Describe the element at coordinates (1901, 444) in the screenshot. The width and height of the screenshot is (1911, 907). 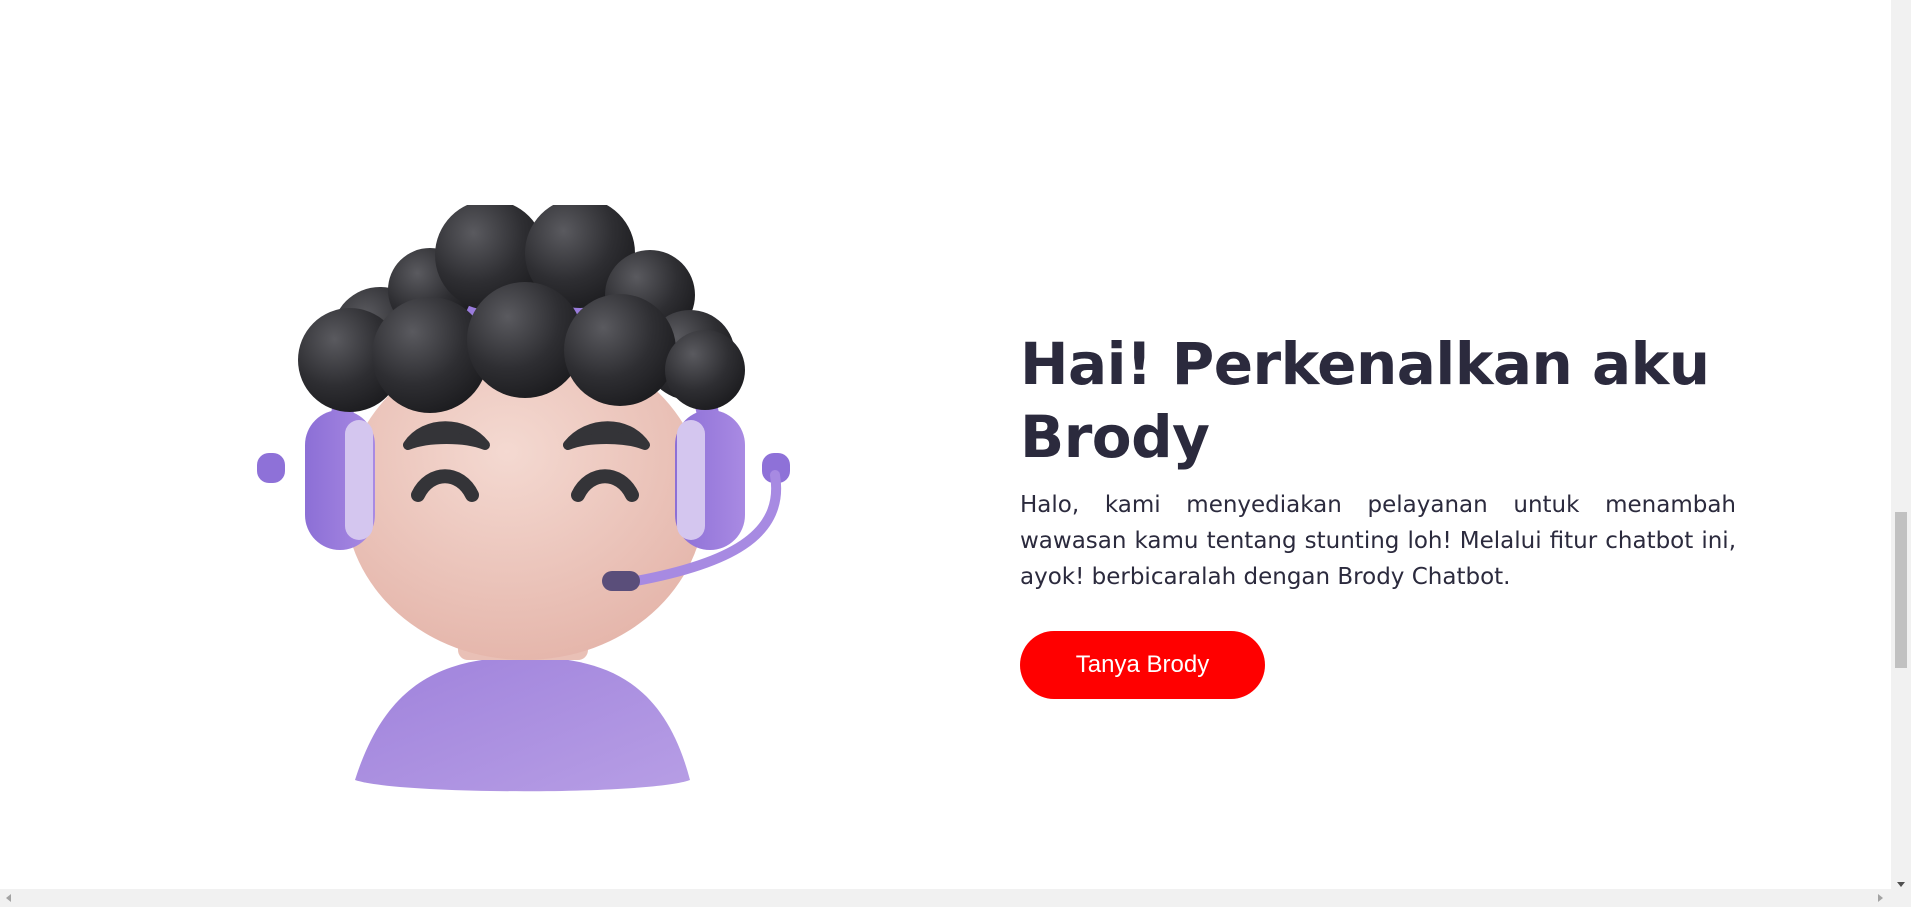
I see `vertical-scrollbar` at that location.